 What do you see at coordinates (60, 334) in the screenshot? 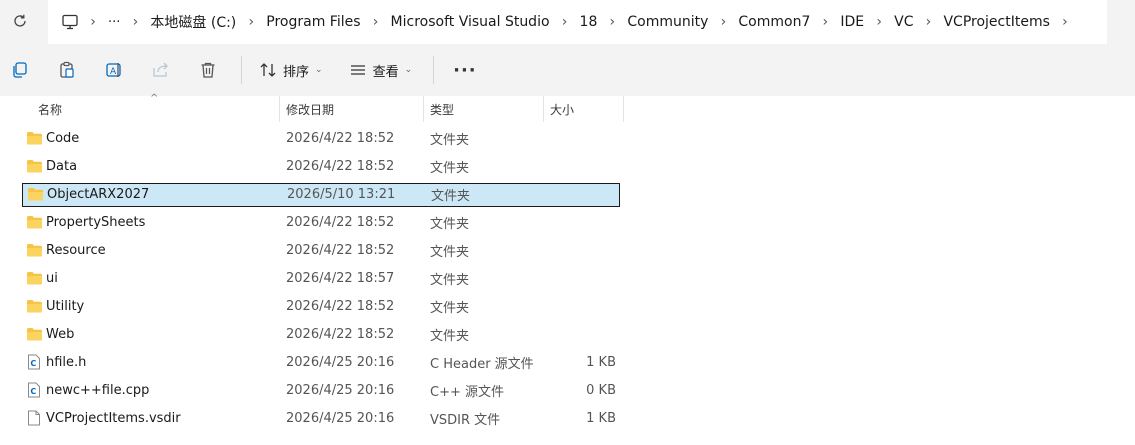
I see `file-name: Web` at bounding box center [60, 334].